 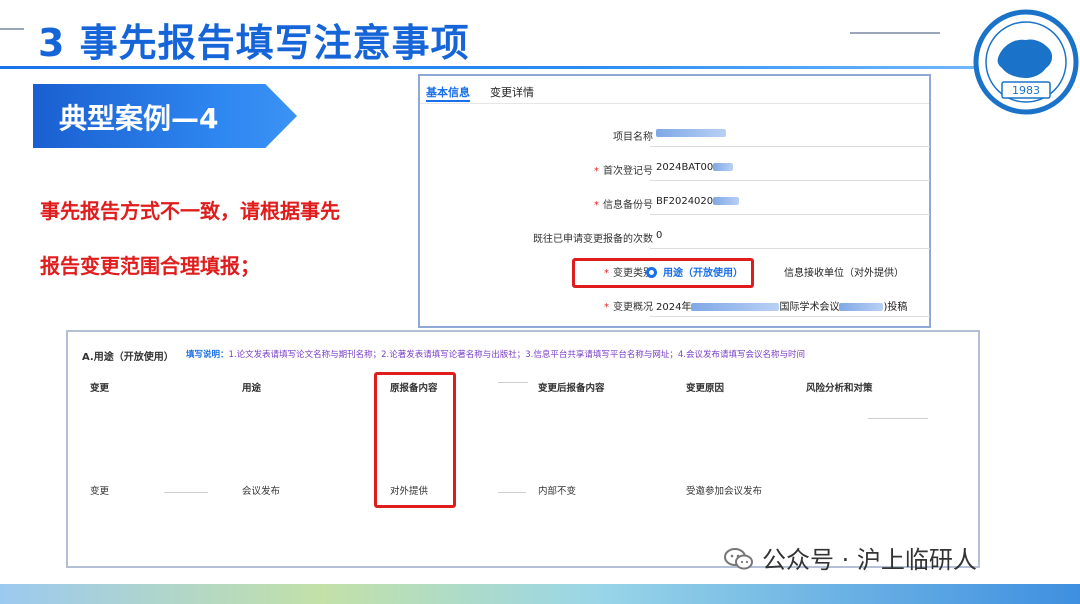 I want to click on title-rule, so click(x=487, y=67).